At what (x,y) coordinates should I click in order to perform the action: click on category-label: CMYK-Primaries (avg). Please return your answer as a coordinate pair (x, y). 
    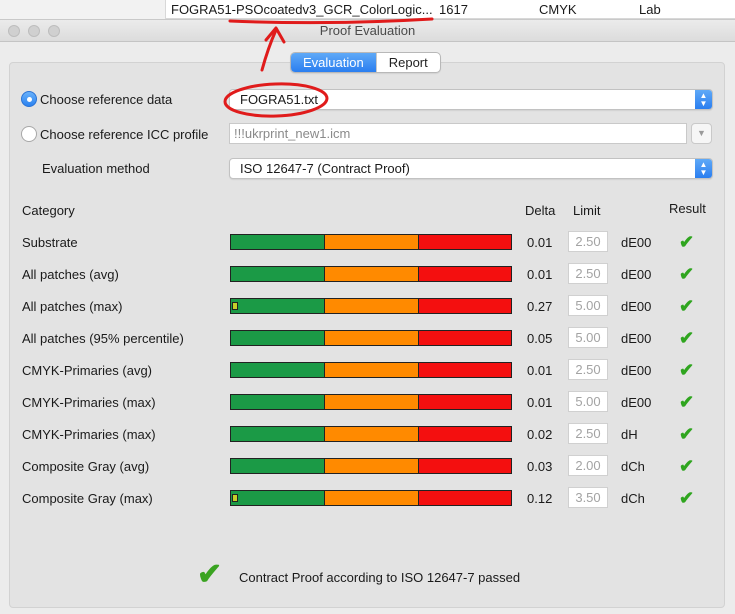
    Looking at the image, I should click on (87, 370).